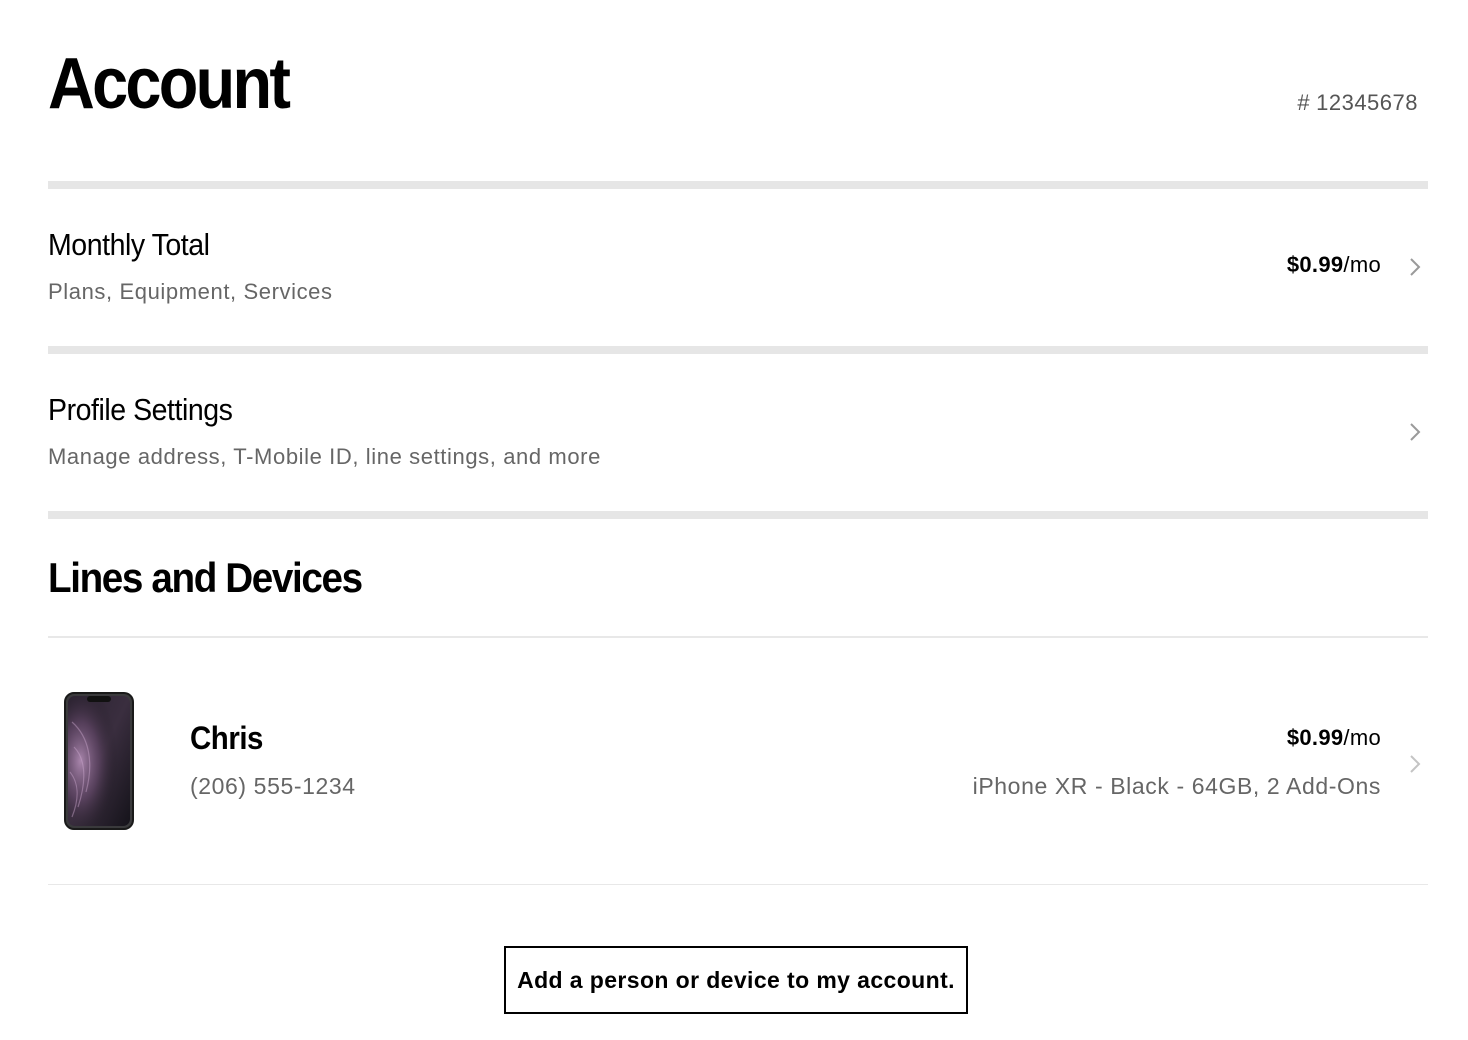 This screenshot has width=1468, height=1040. Describe the element at coordinates (736, 980) in the screenshot. I see `add-person-or-device-button: Add a person or device to my account.` at that location.